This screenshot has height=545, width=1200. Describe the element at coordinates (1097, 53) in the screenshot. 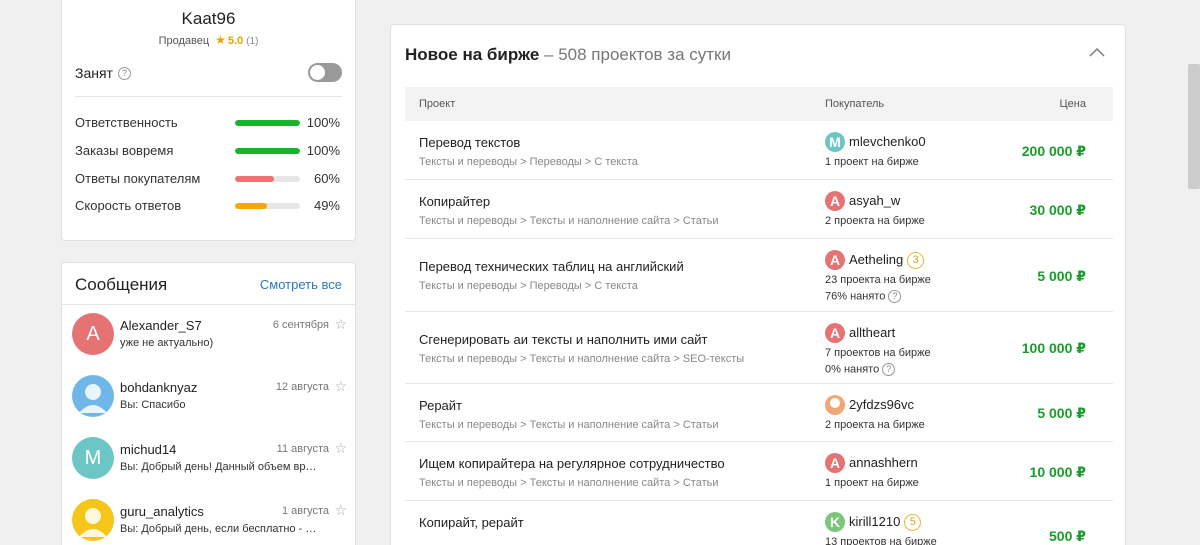

I see `chevron-up-icon` at that location.